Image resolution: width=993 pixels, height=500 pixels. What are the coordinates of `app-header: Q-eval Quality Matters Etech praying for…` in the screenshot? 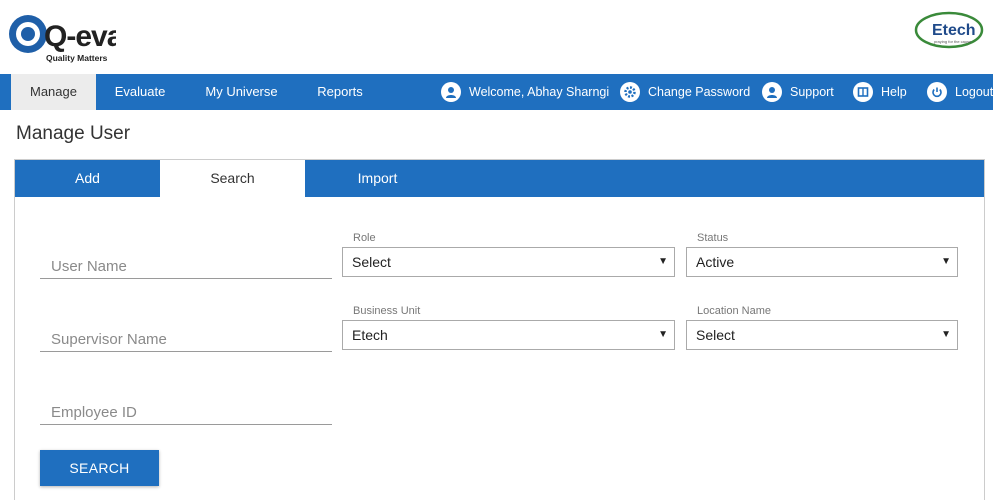 It's located at (496, 37).